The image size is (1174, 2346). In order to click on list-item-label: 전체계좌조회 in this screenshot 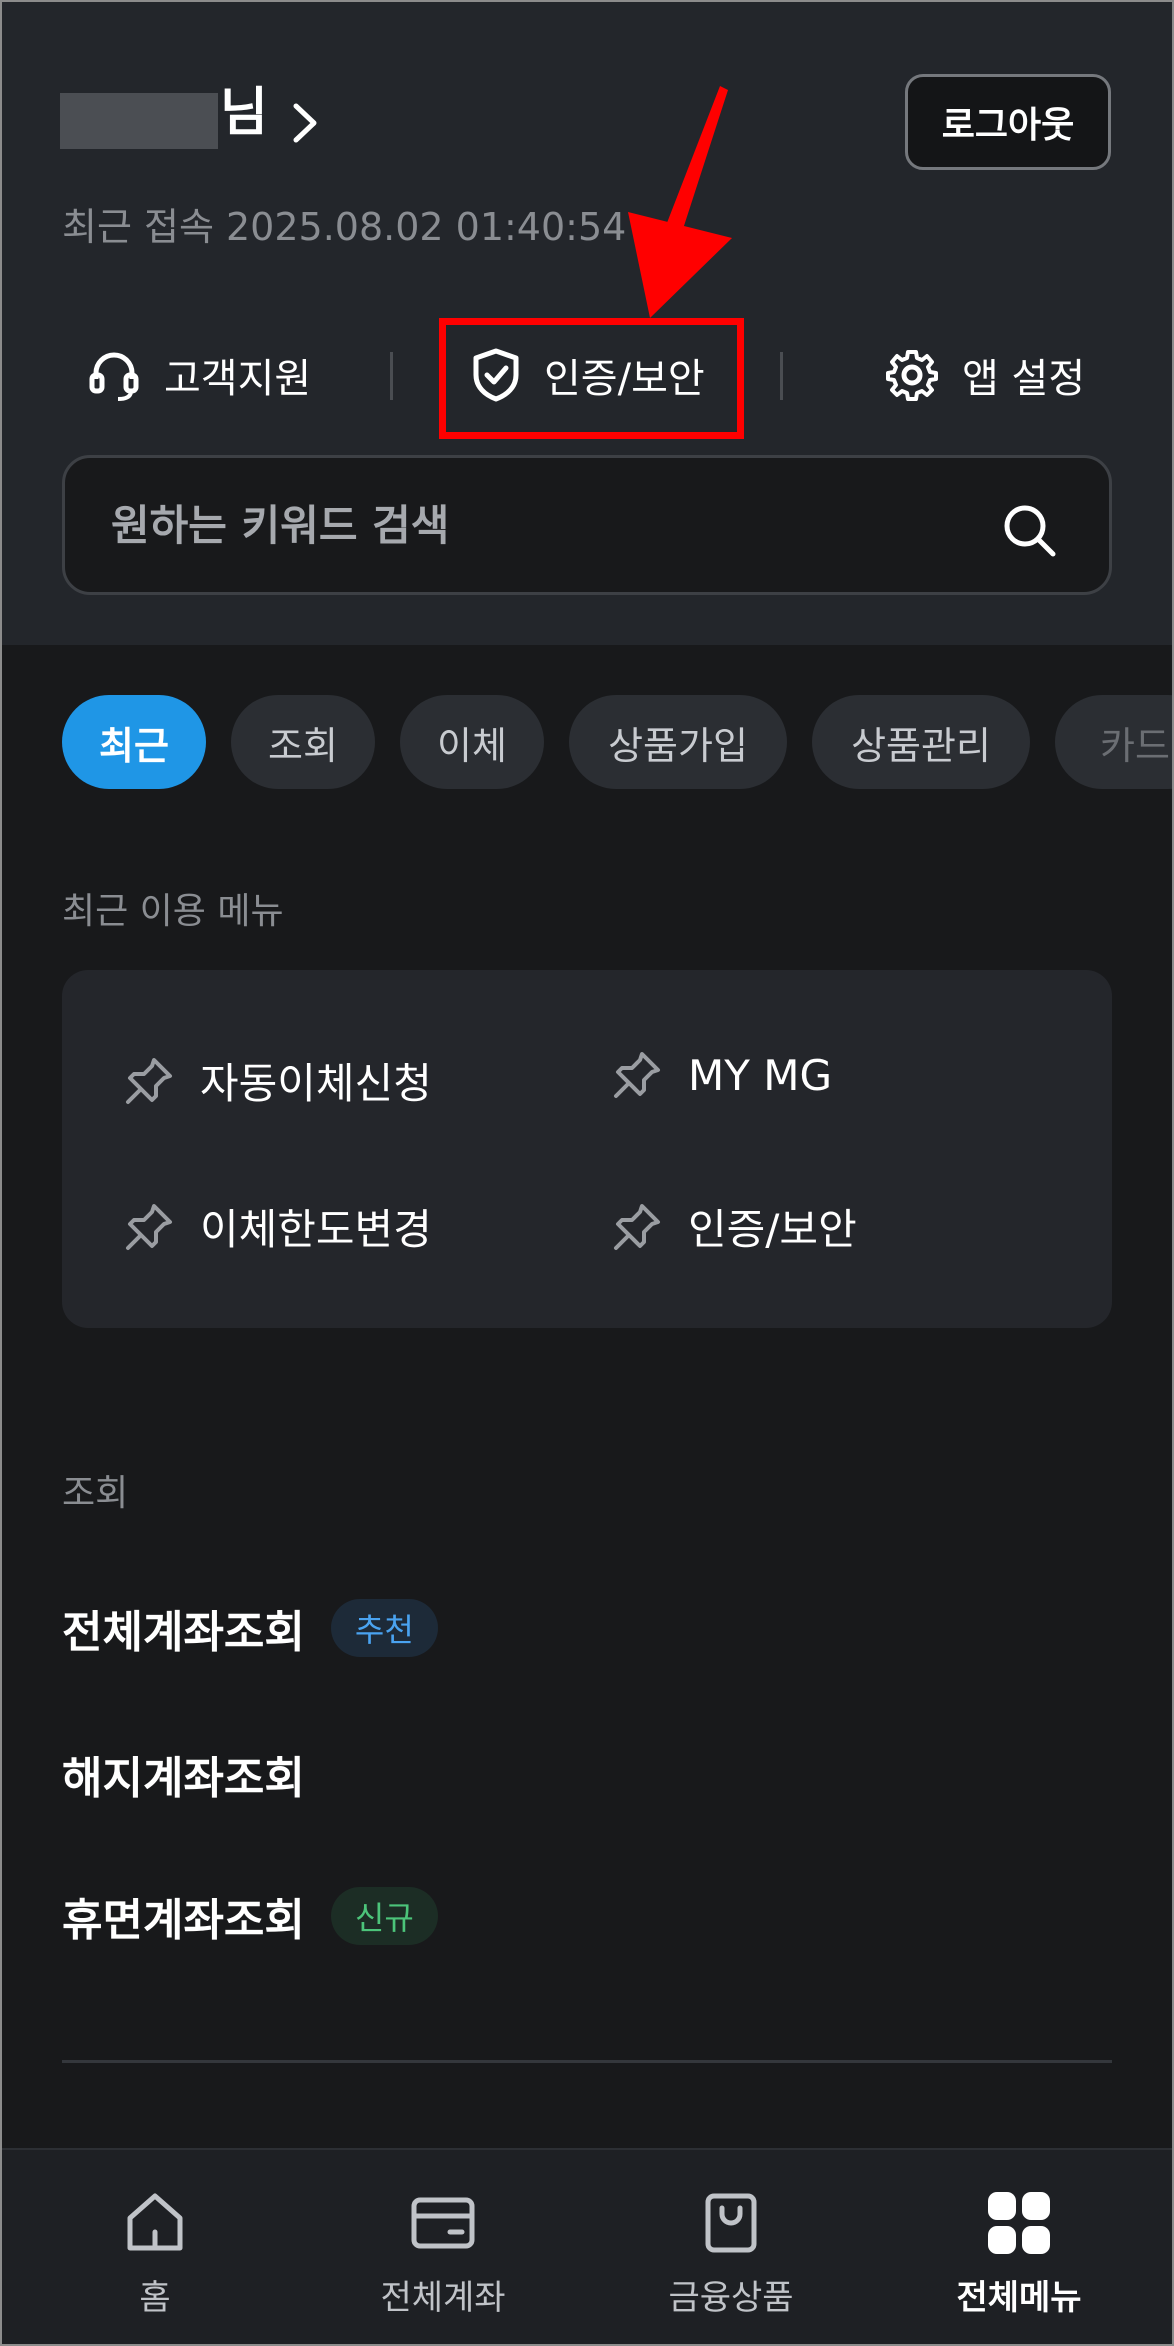, I will do `click(183, 1632)`.